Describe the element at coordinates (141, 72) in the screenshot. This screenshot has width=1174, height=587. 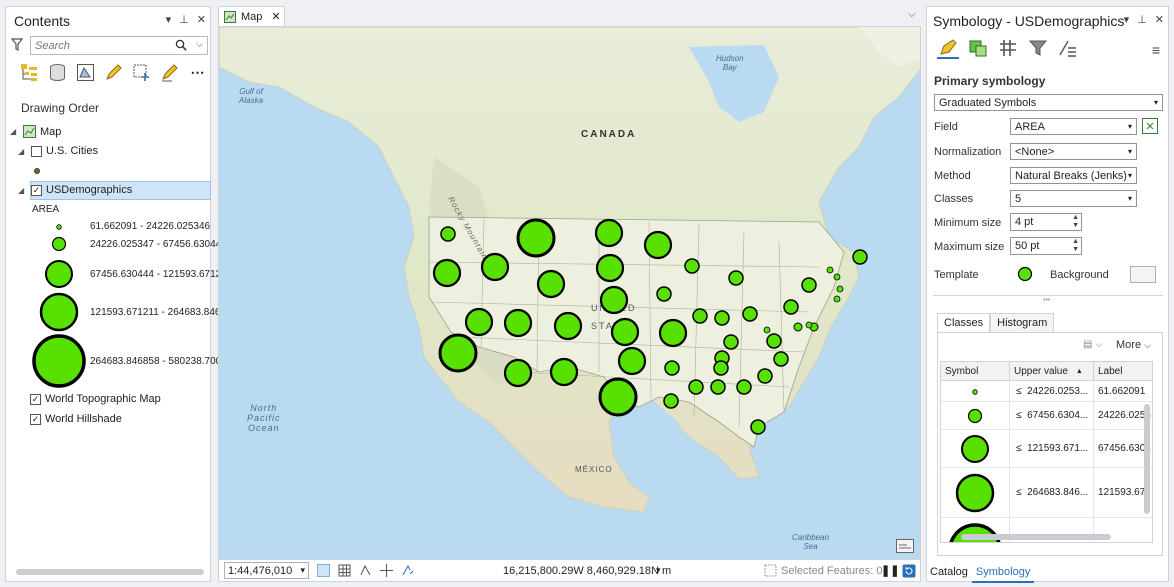
I see `list-by-snapping-icon` at that location.